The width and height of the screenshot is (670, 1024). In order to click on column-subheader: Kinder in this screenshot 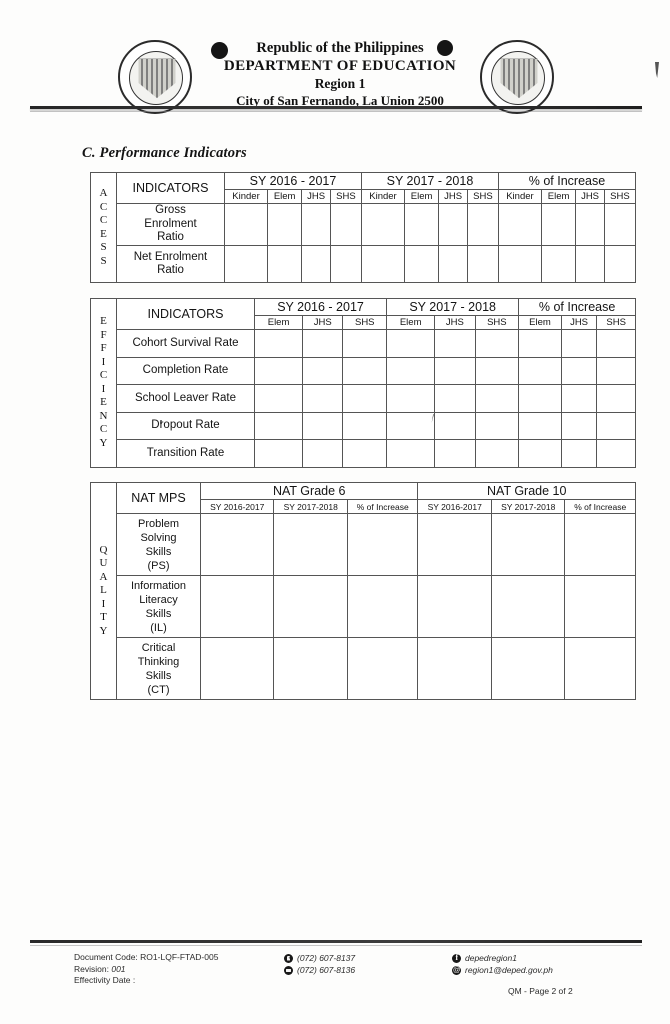, I will do `click(246, 196)`.